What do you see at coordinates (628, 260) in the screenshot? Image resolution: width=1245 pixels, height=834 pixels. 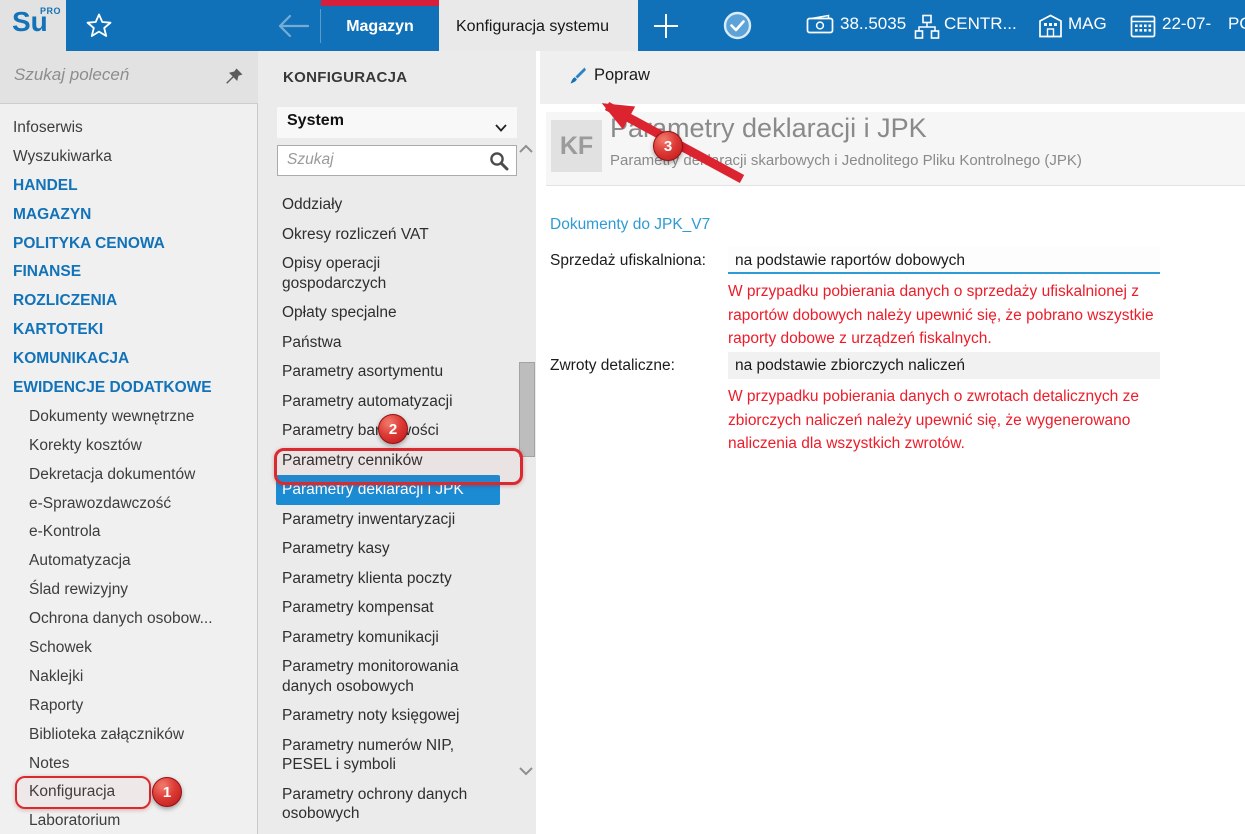 I see `field-label-sprzedaz-ufiskalniona: Sprzedaż ufiskalniona:` at bounding box center [628, 260].